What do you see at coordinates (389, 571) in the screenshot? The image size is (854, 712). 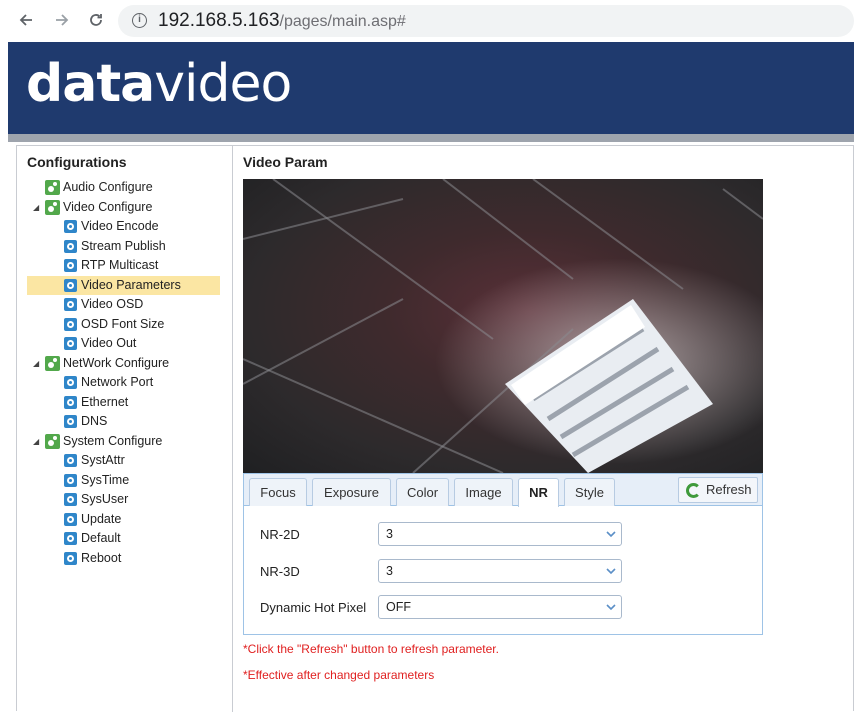 I see `nr-3d-value: 3` at bounding box center [389, 571].